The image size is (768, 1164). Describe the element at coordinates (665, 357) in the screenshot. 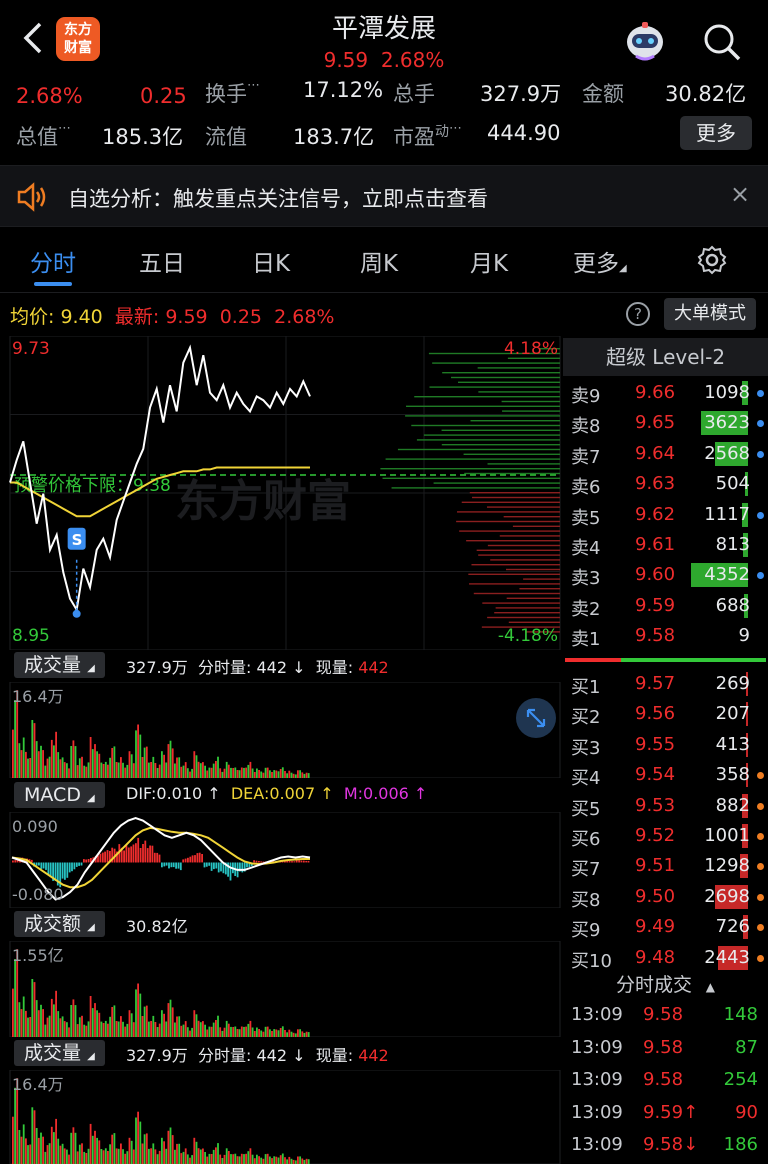

I see `level2-title: 超级 Level-2` at that location.